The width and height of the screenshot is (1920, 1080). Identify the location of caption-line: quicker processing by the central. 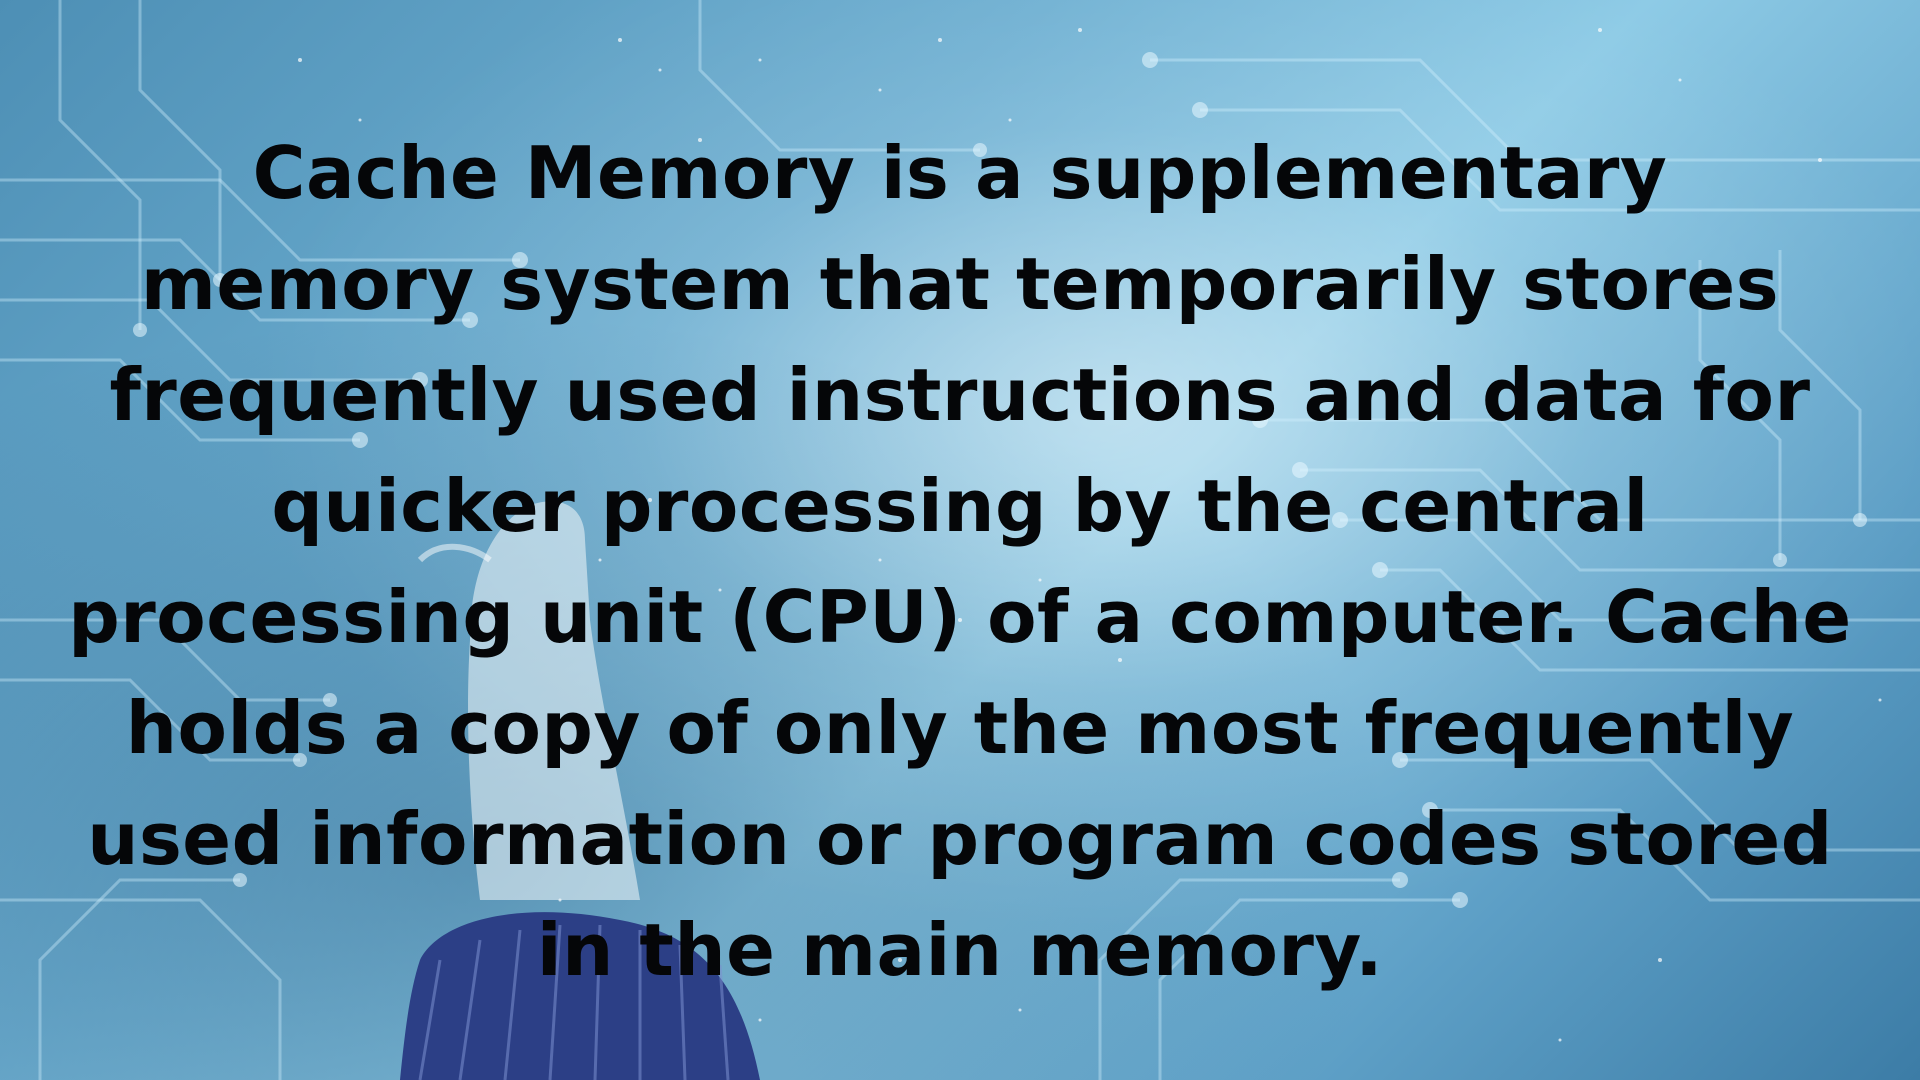
(960, 506).